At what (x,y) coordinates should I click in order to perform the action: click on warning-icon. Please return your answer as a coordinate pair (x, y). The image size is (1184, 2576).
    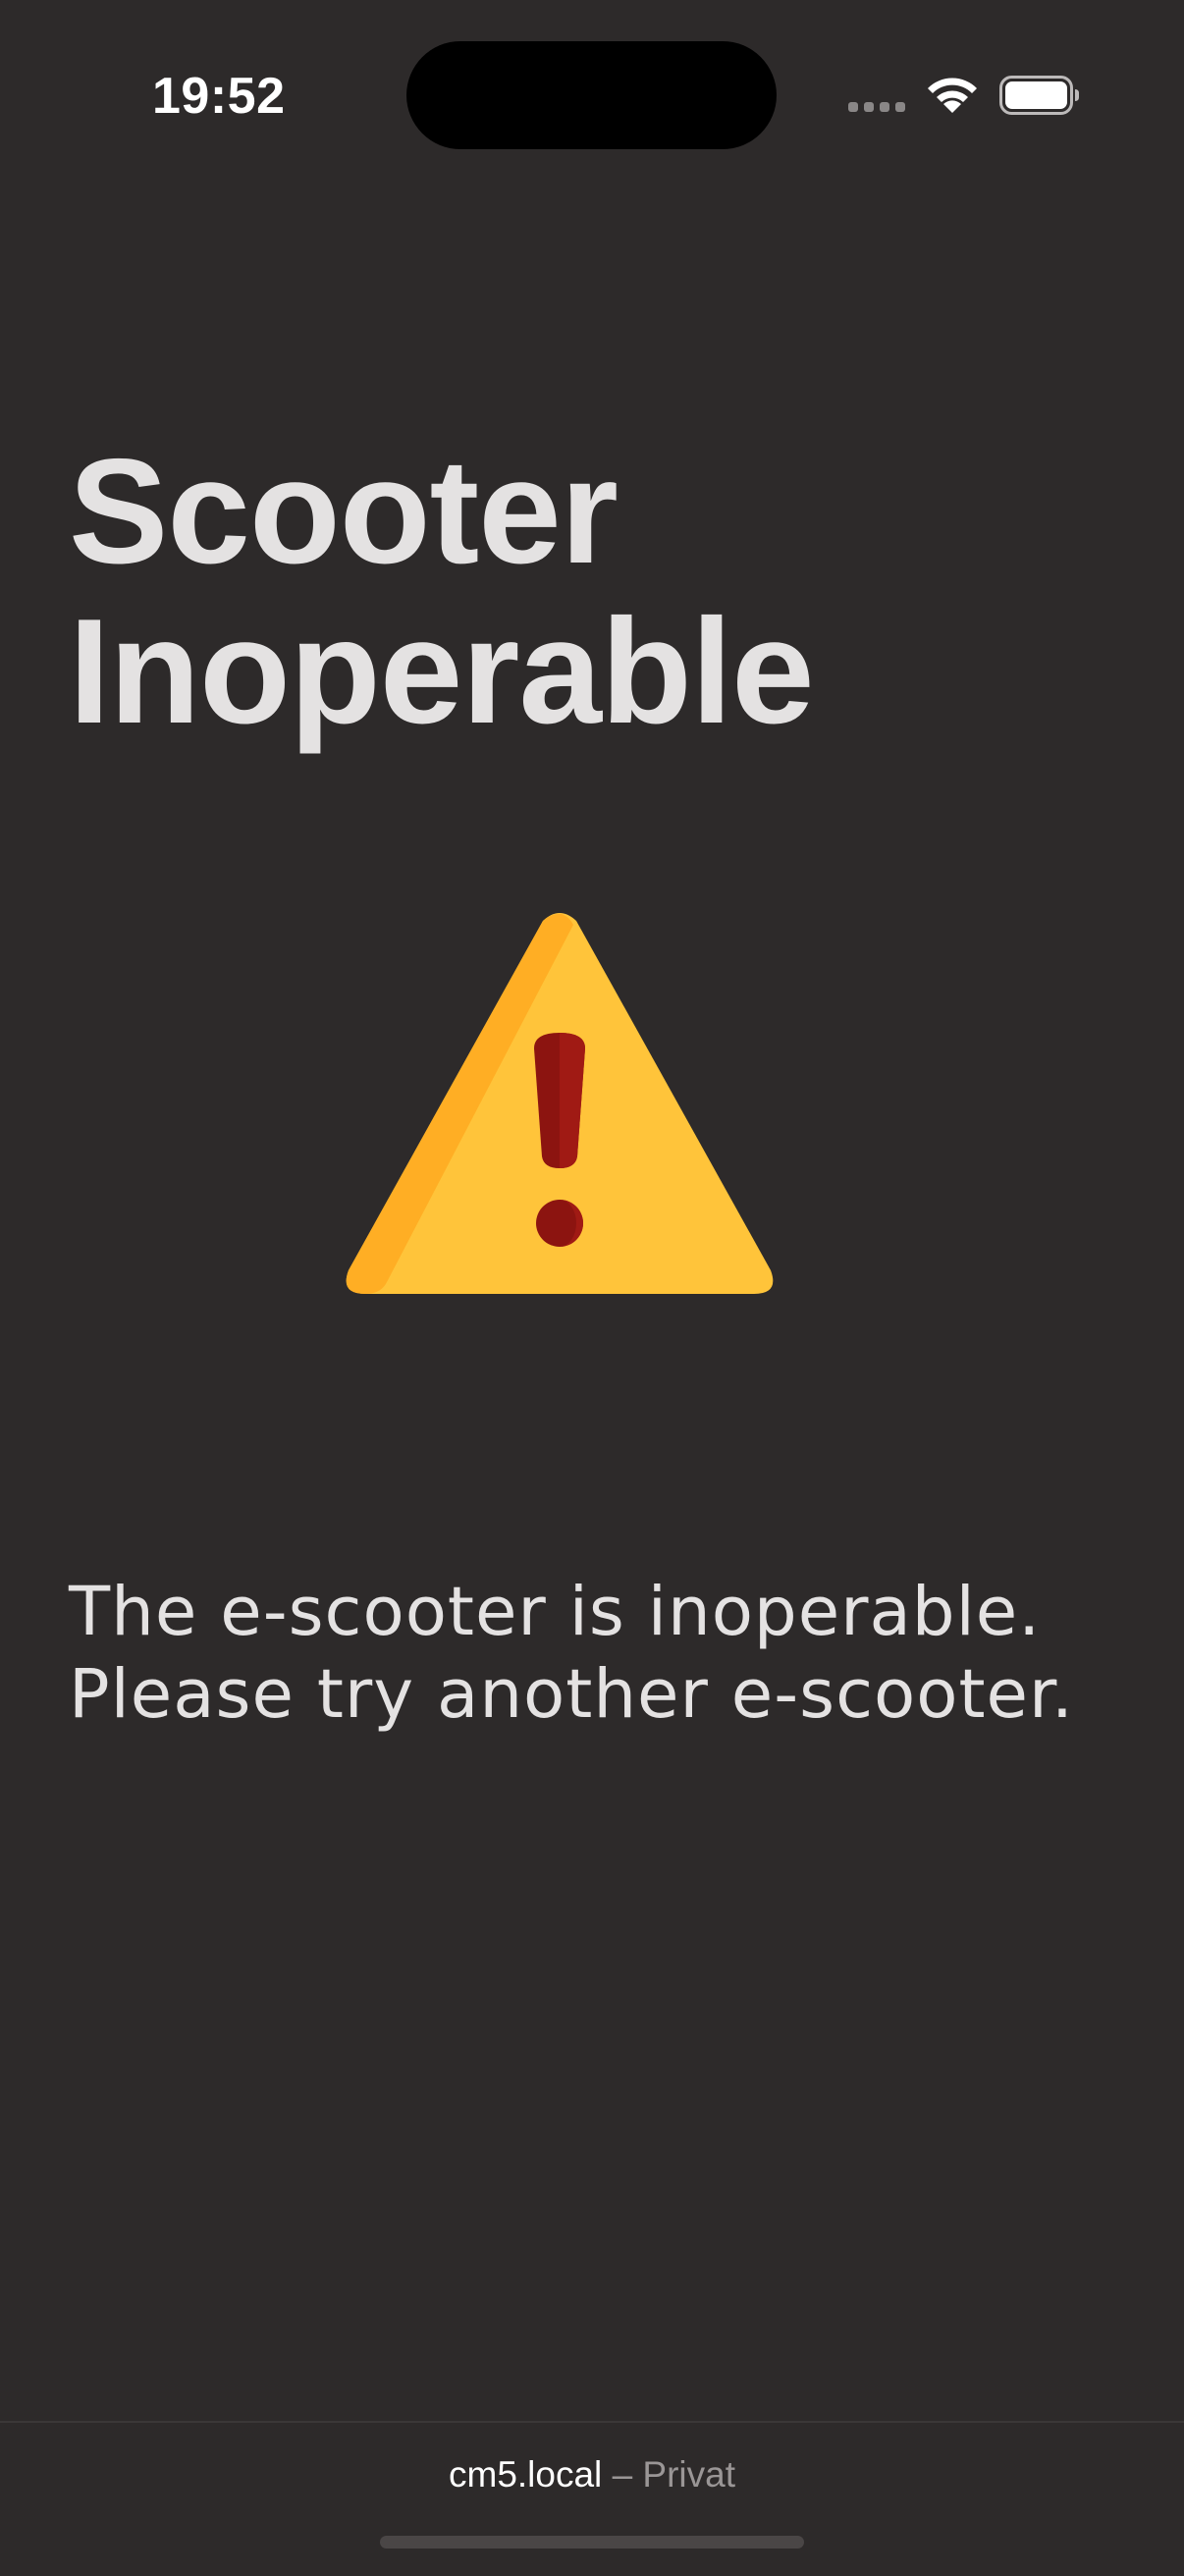
    Looking at the image, I should click on (560, 1103).